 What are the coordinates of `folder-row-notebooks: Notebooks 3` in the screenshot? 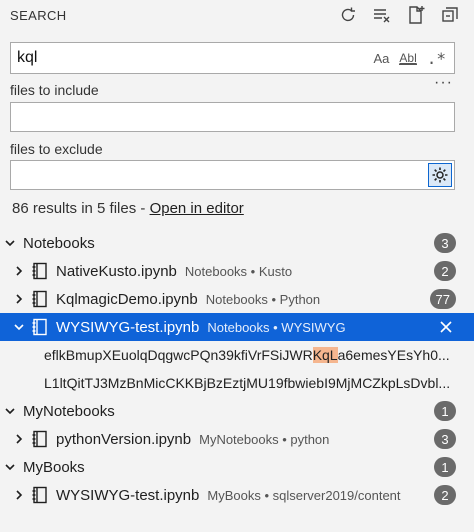 It's located at (237, 243).